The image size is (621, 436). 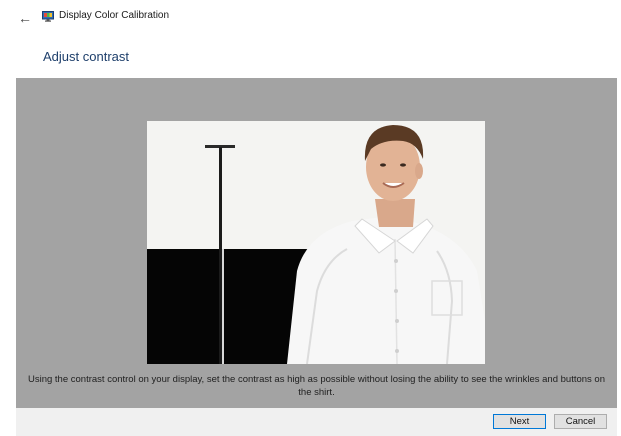 What do you see at coordinates (310, 18) in the screenshot?
I see `title-bar: ← Display Color Calibration` at bounding box center [310, 18].